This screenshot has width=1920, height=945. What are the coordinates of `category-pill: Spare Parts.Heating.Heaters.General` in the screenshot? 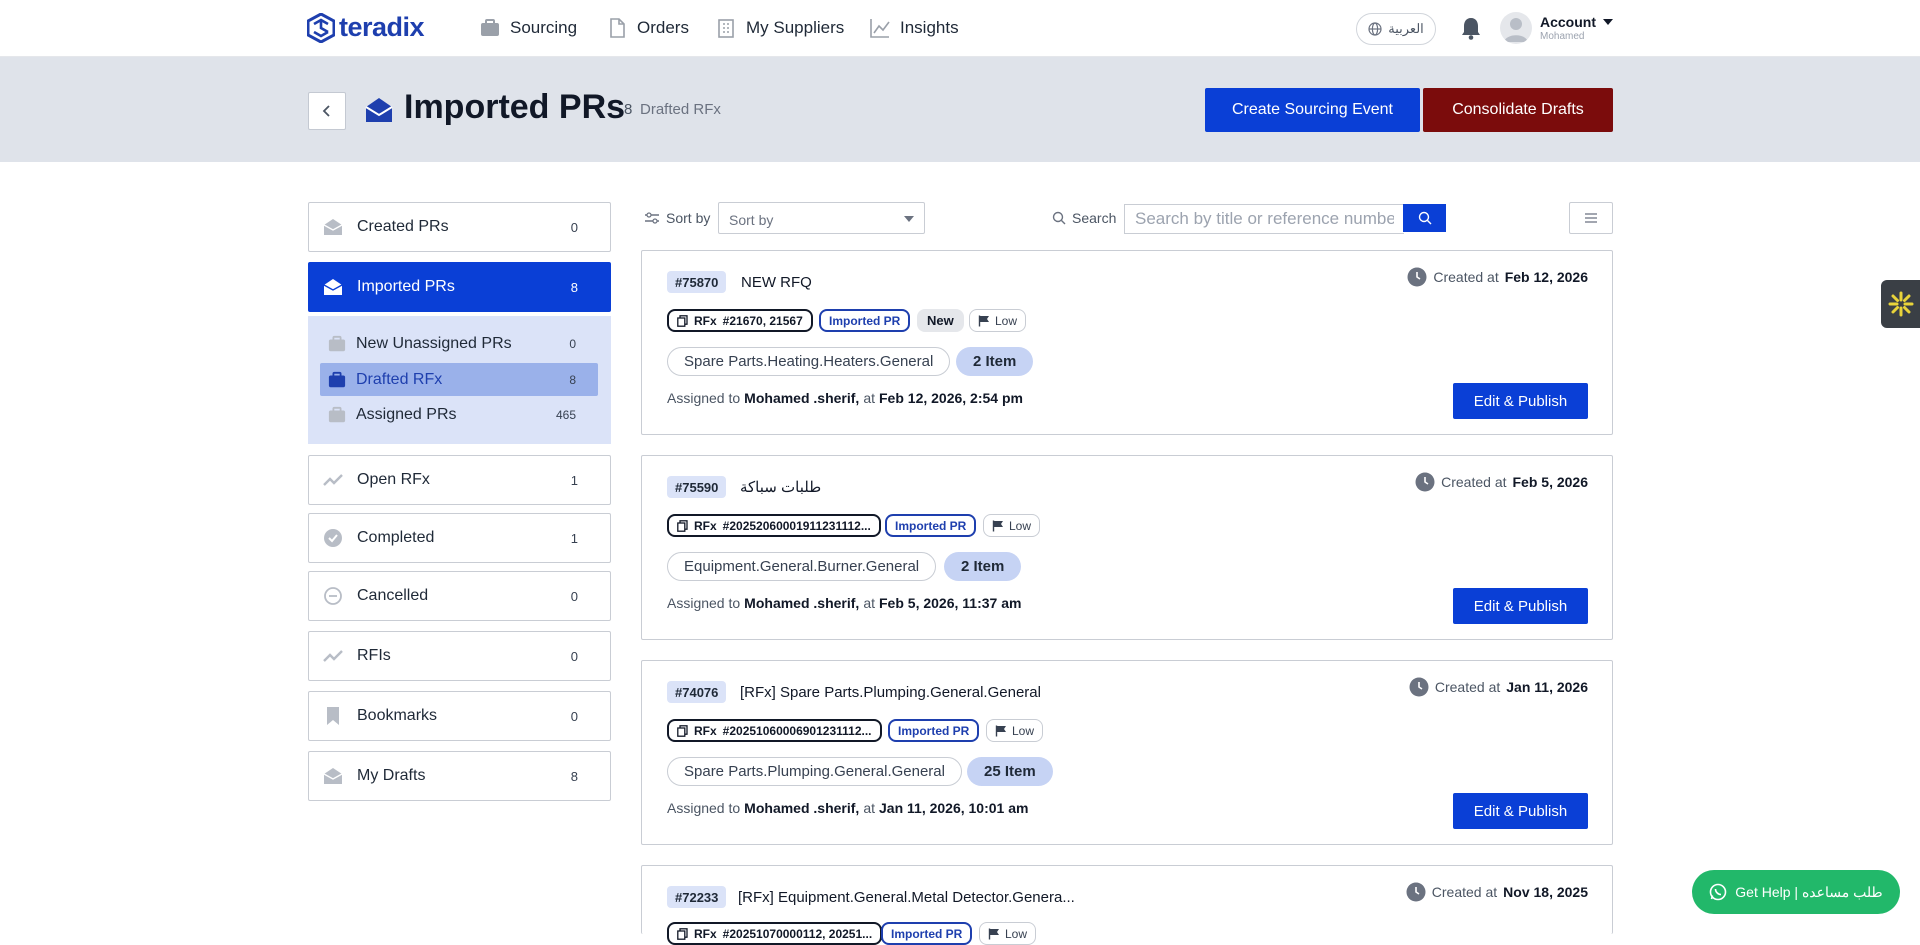 It's located at (809, 361).